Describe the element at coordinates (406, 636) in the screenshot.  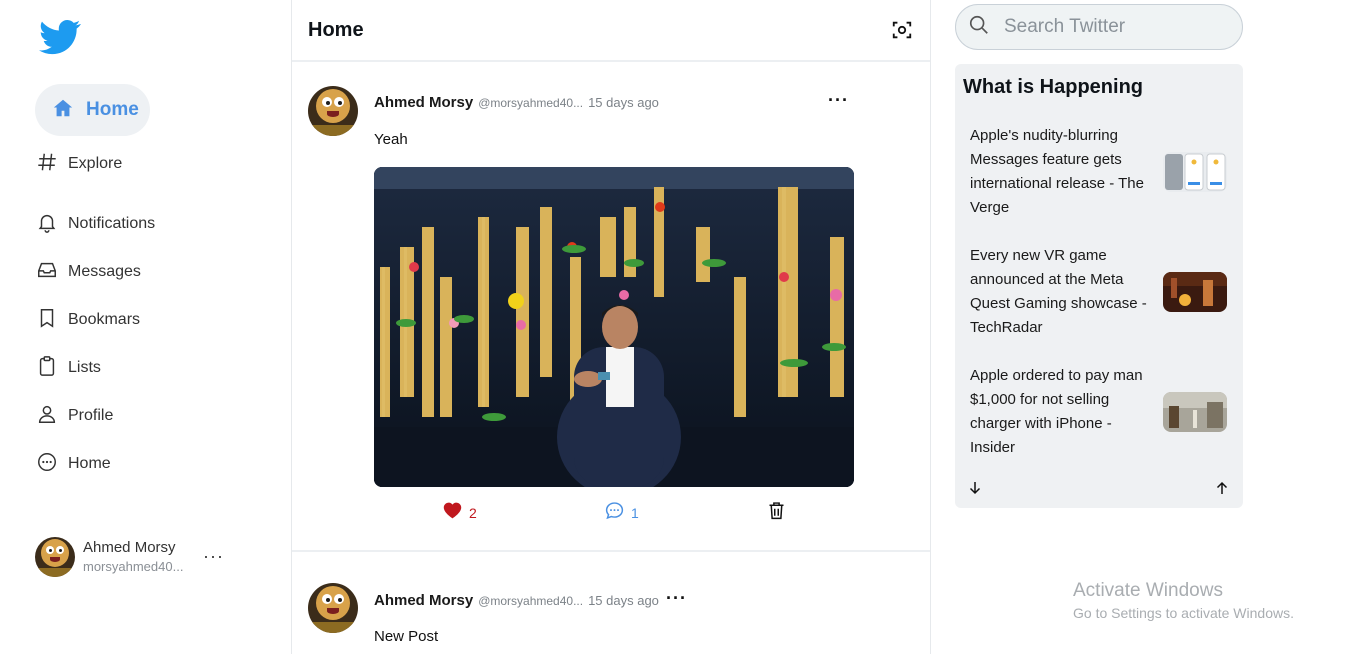
I see `tweet-text: New Post` at that location.